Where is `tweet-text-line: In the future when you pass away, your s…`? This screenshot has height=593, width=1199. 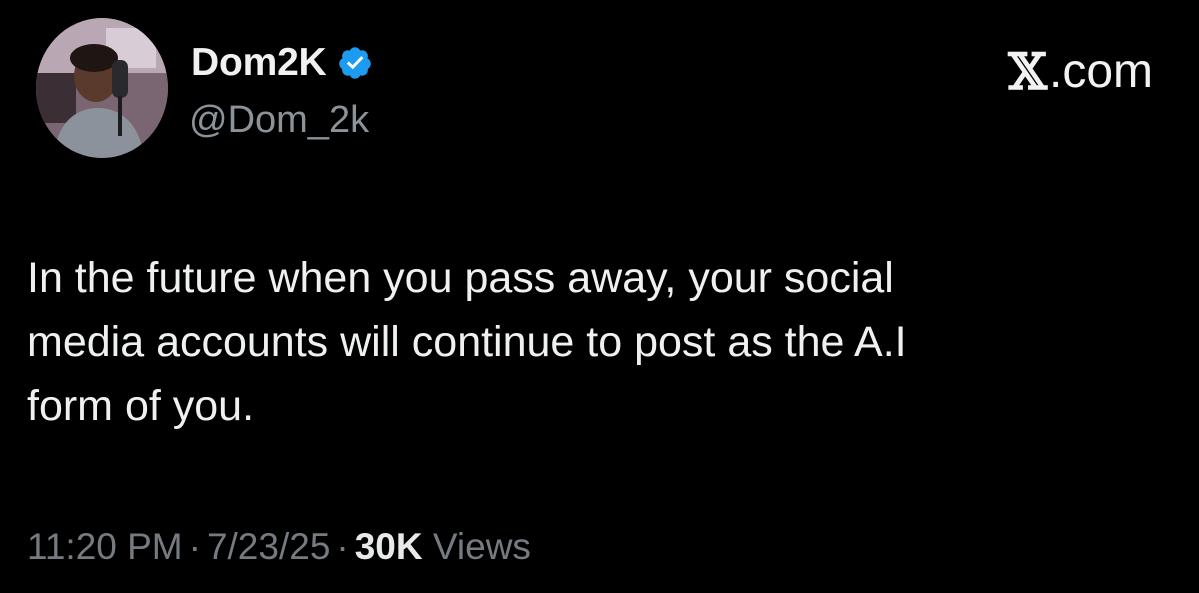
tweet-text-line: In the future when you pass away, your s… is located at coordinates (460, 278).